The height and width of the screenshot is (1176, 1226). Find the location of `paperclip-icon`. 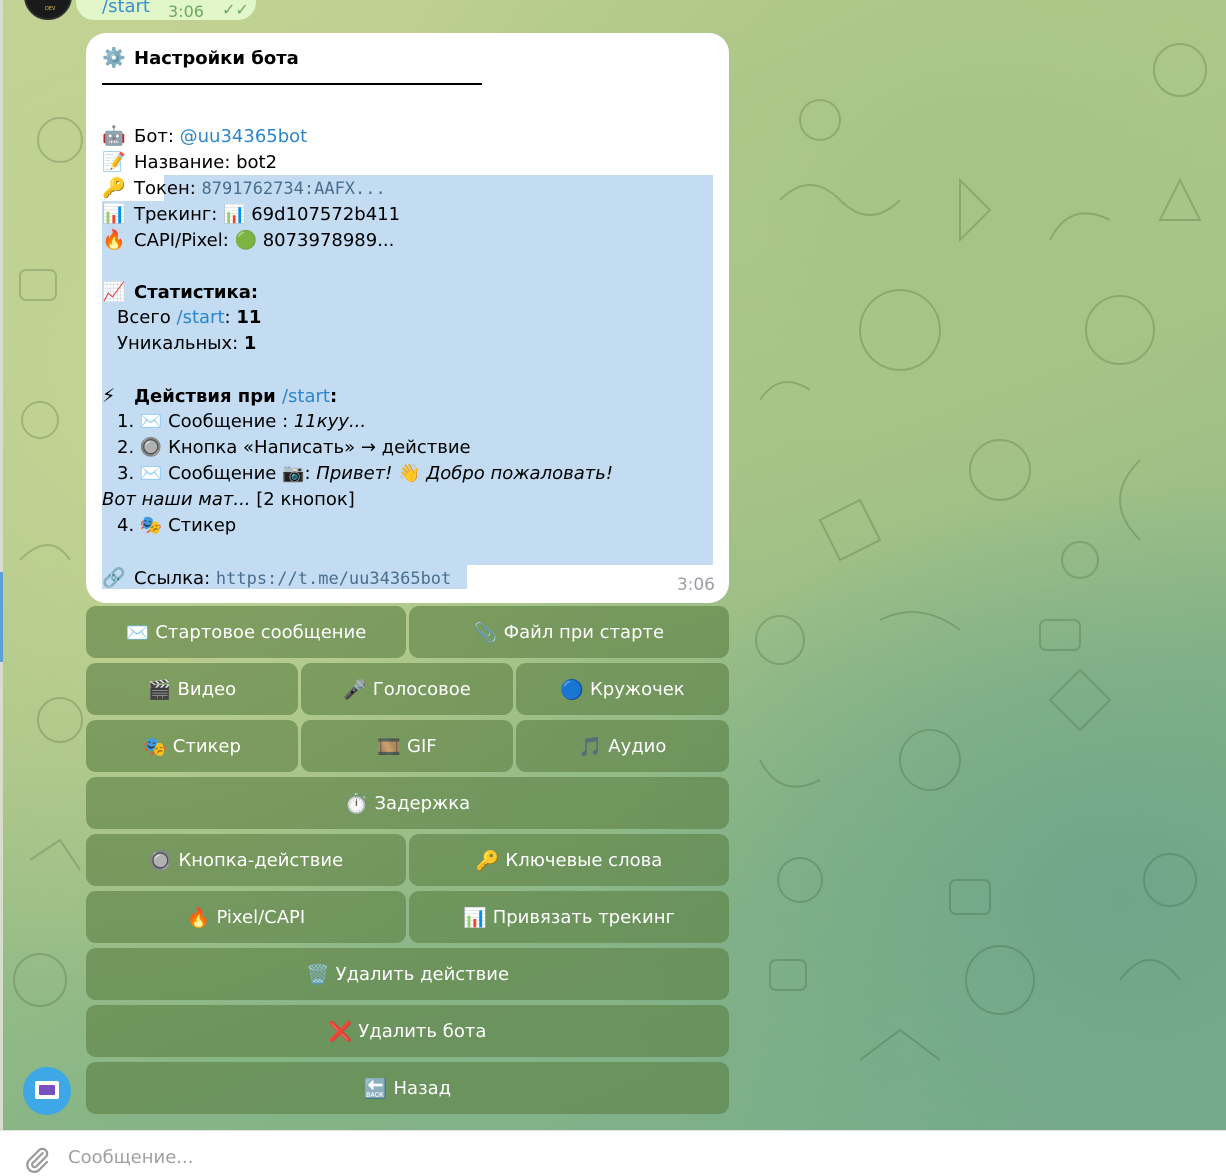

paperclip-icon is located at coordinates (37, 1160).